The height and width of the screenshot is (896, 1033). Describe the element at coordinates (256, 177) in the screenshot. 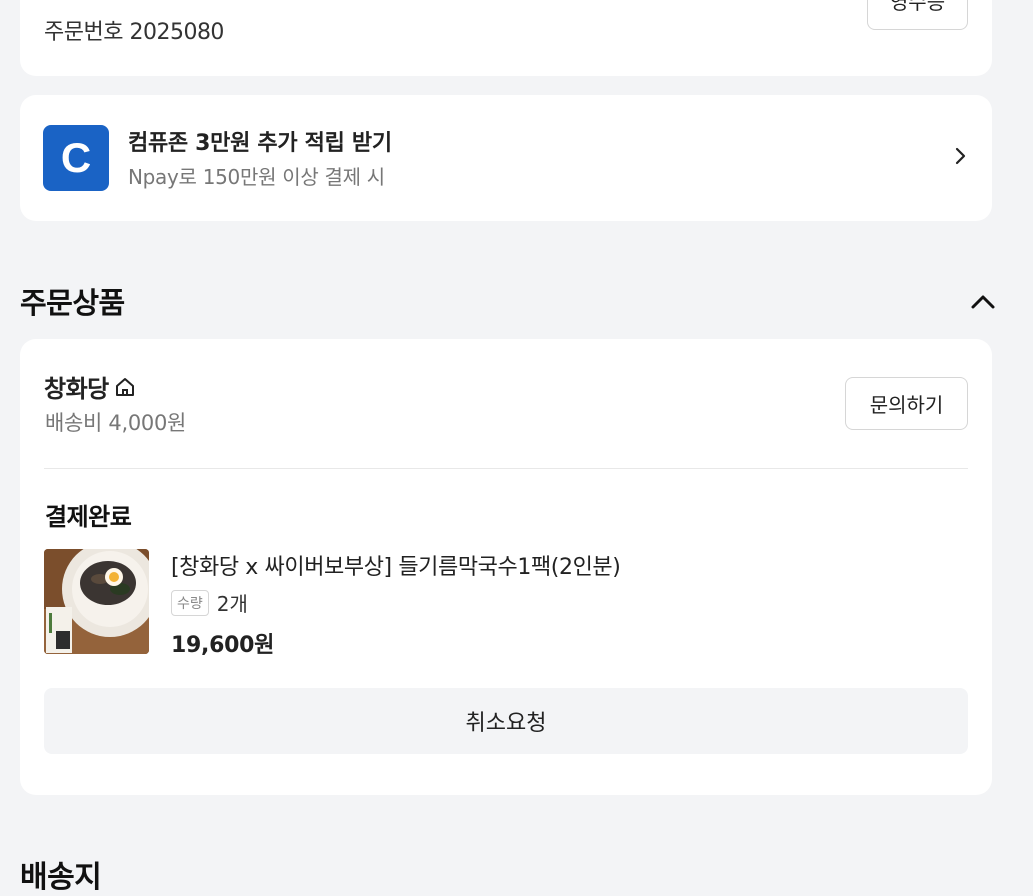

I see `promo-subtitle: Npay로 150만원 이상 결제 시` at that location.